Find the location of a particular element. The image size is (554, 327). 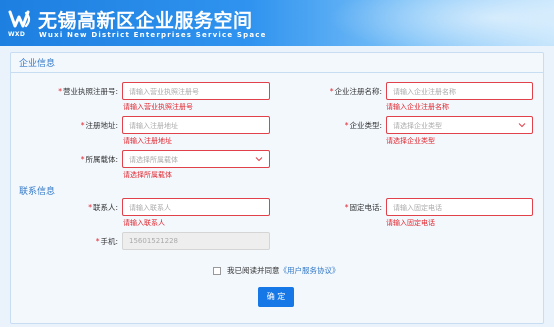

label-text: 企业类型: is located at coordinates (365, 125).